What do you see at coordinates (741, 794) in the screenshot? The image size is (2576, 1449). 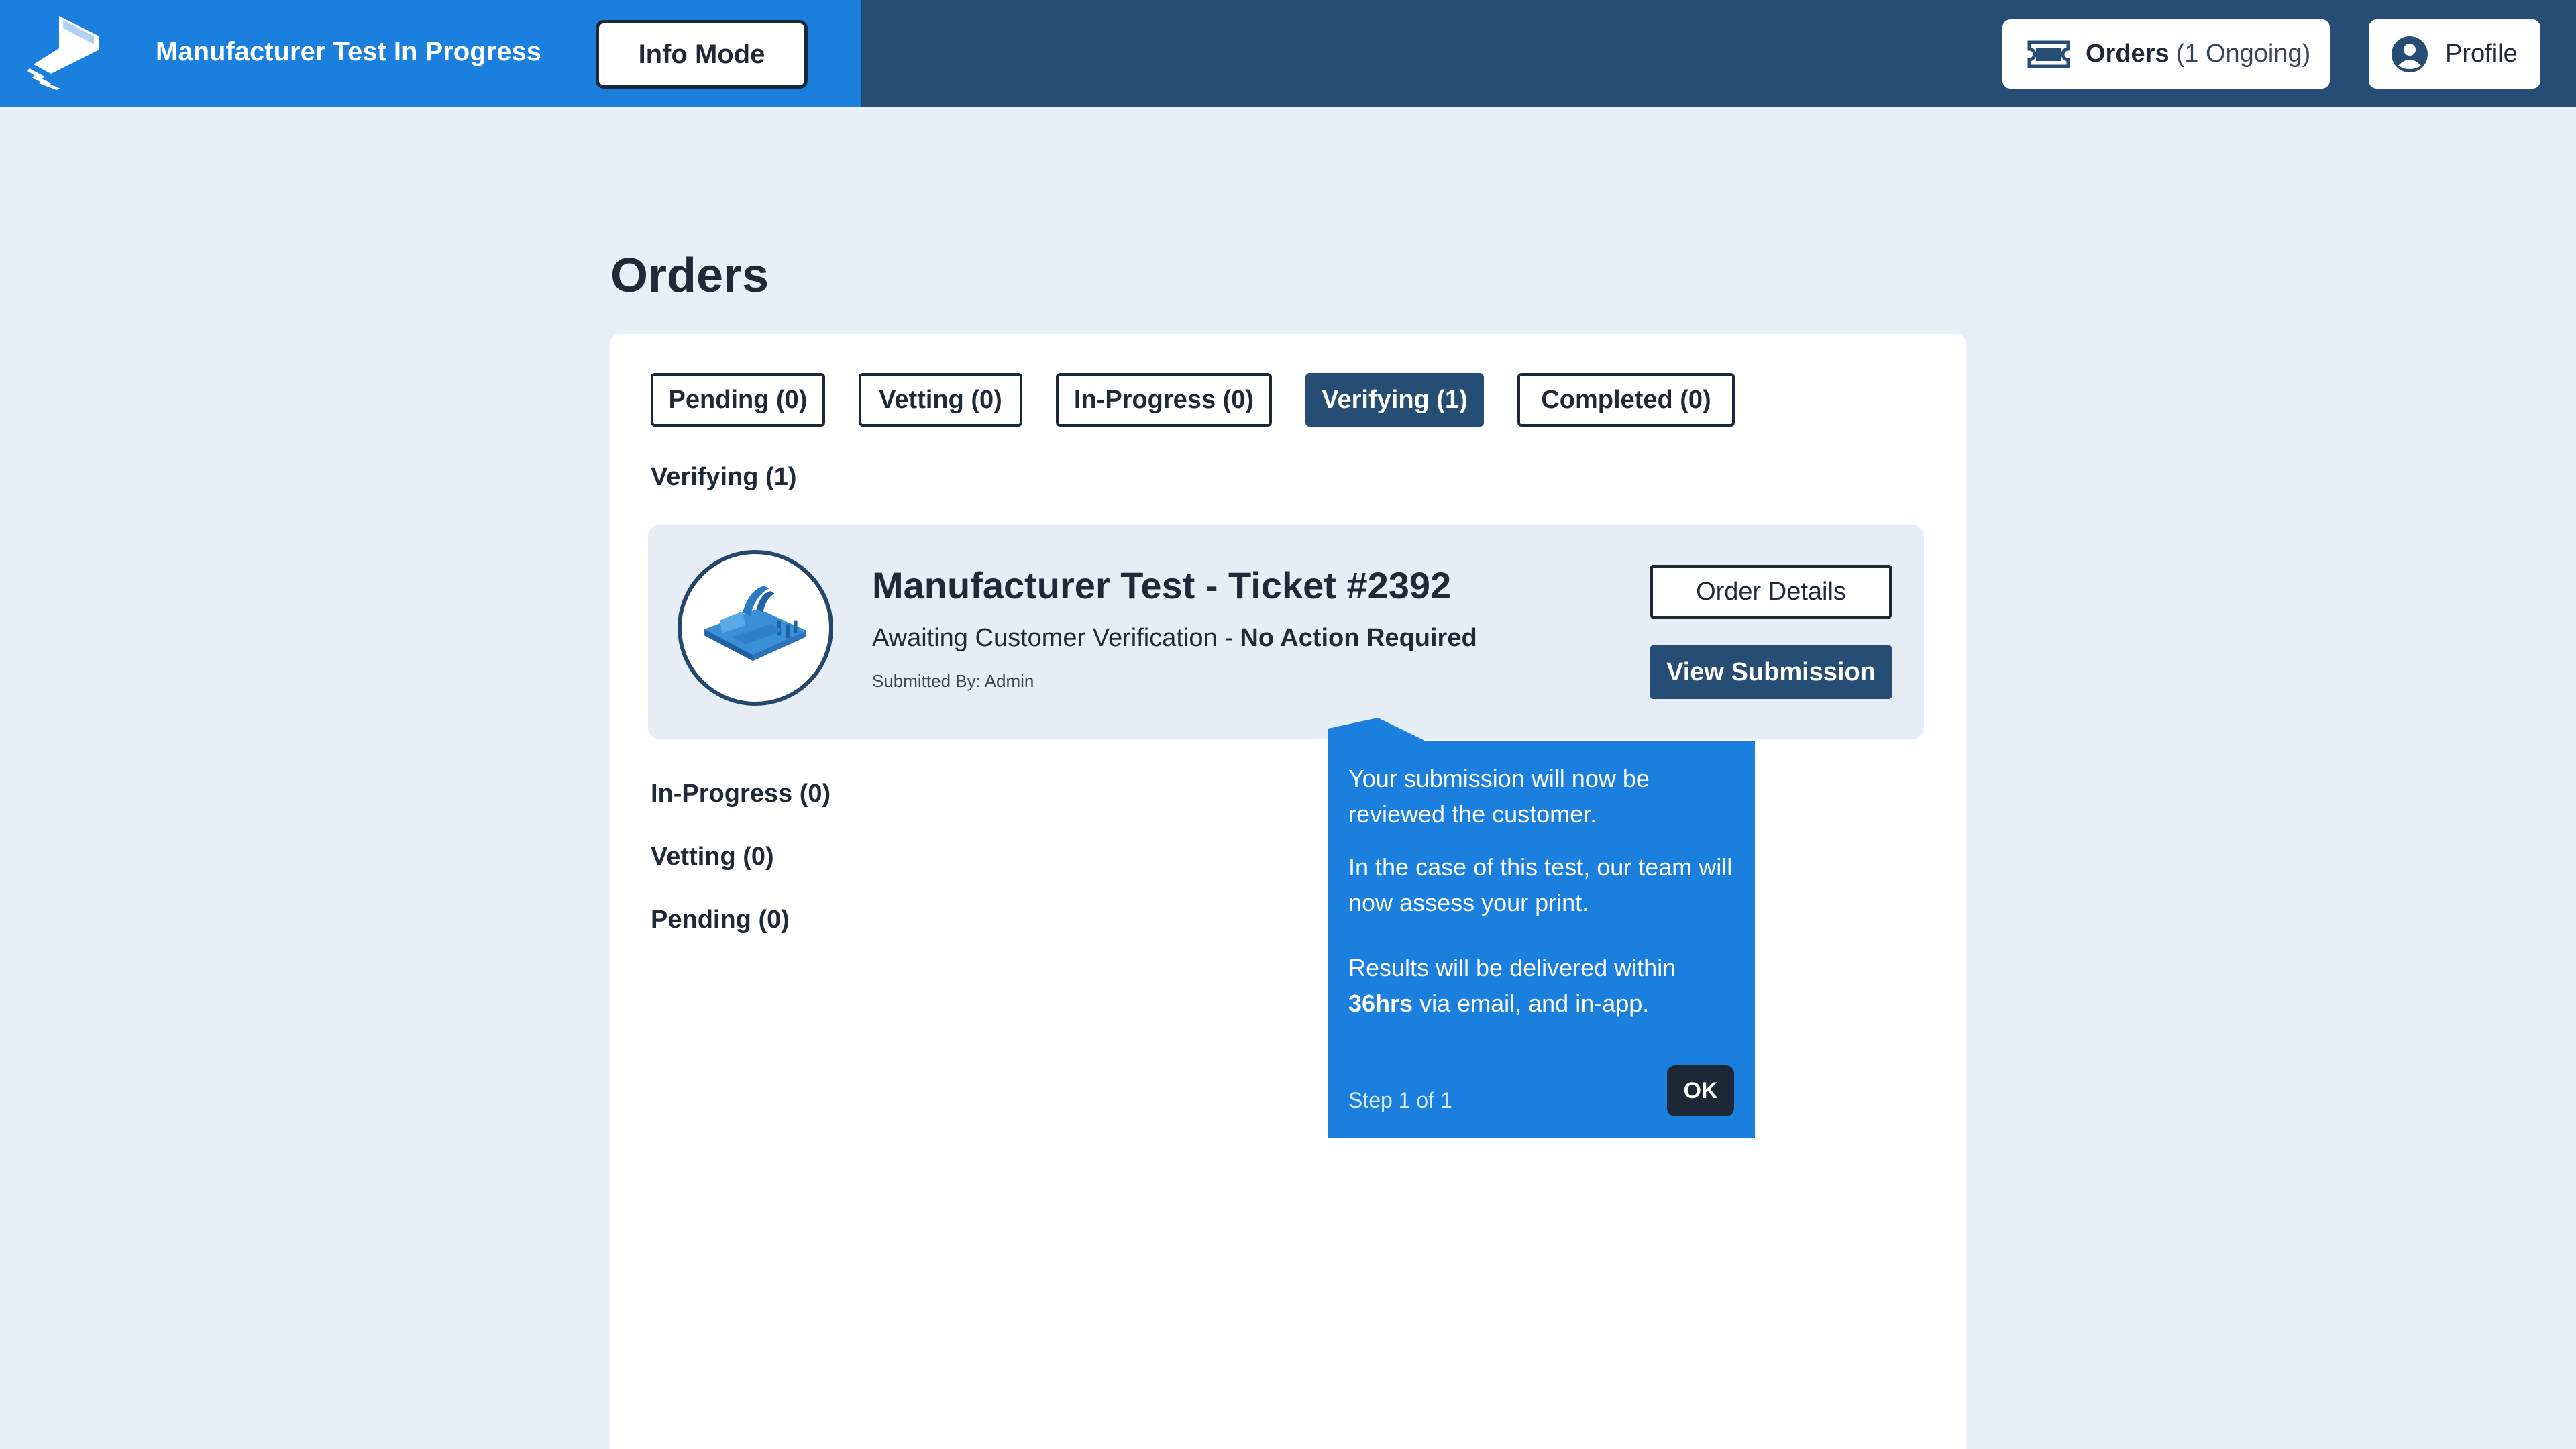 I see `section-heading-in-progress: In-Progress (0)` at bounding box center [741, 794].